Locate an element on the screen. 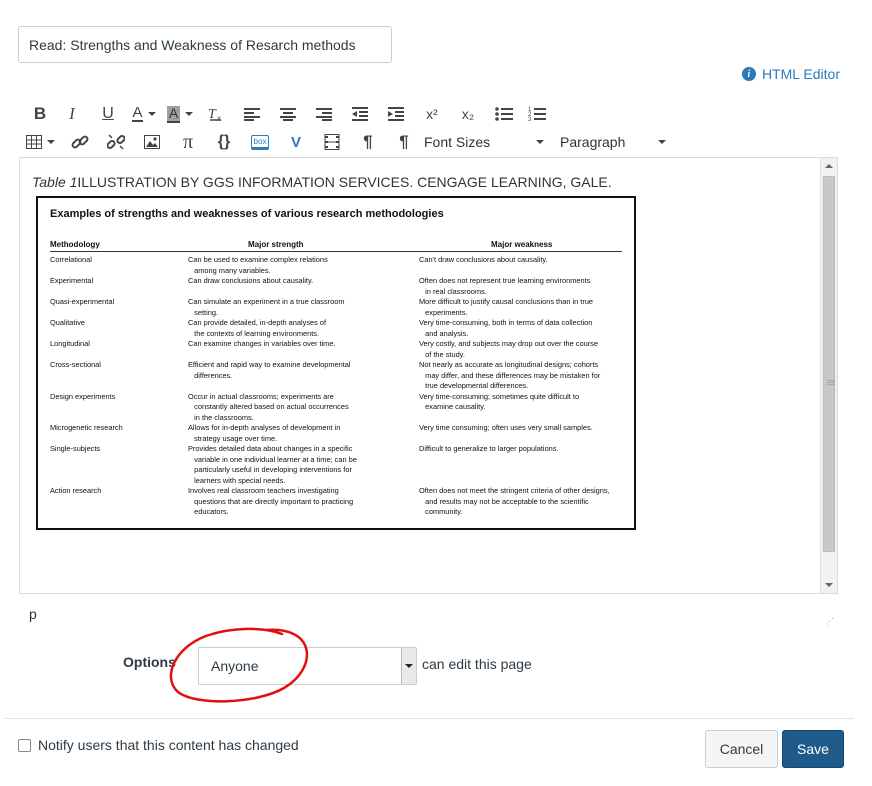 This screenshot has height=786, width=872. table-header-rule is located at coordinates (336, 251).